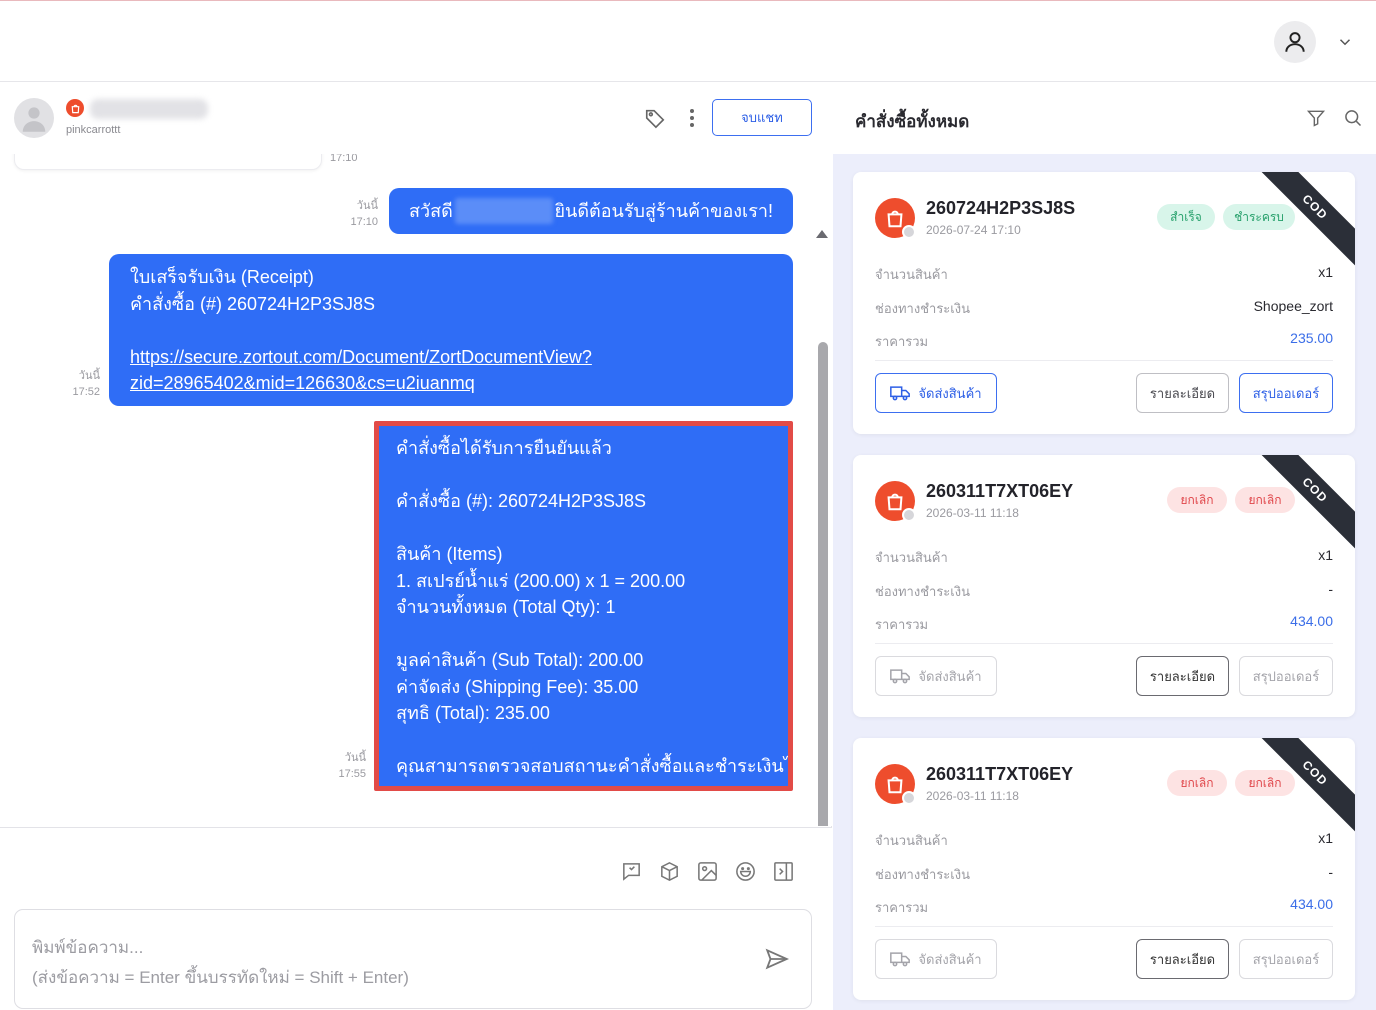 Image resolution: width=1376 pixels, height=1010 pixels. What do you see at coordinates (93, 130) in the screenshot?
I see `customer-id: pinkcarrottt` at bounding box center [93, 130].